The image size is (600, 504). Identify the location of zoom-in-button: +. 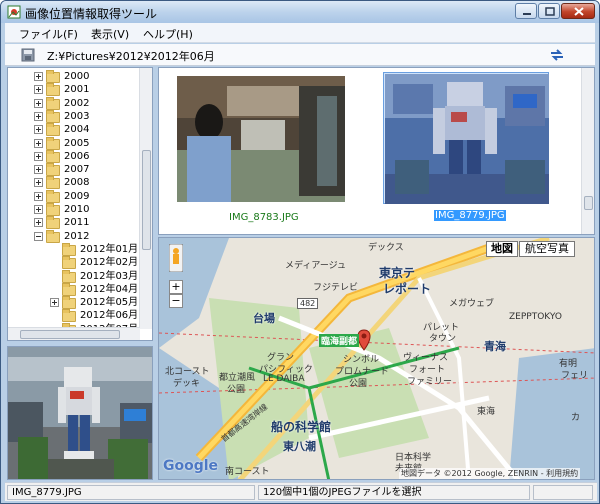
(176, 287).